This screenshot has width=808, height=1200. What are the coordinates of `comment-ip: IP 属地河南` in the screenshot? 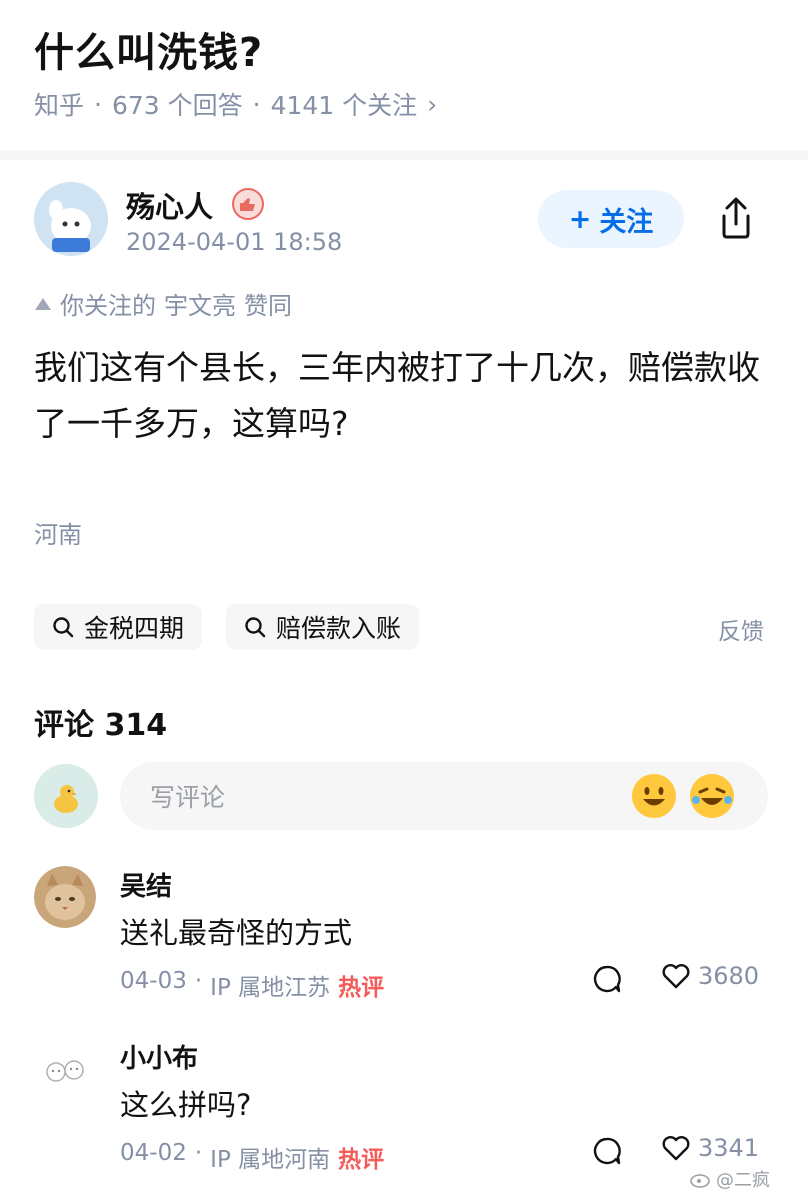 It's located at (270, 1160).